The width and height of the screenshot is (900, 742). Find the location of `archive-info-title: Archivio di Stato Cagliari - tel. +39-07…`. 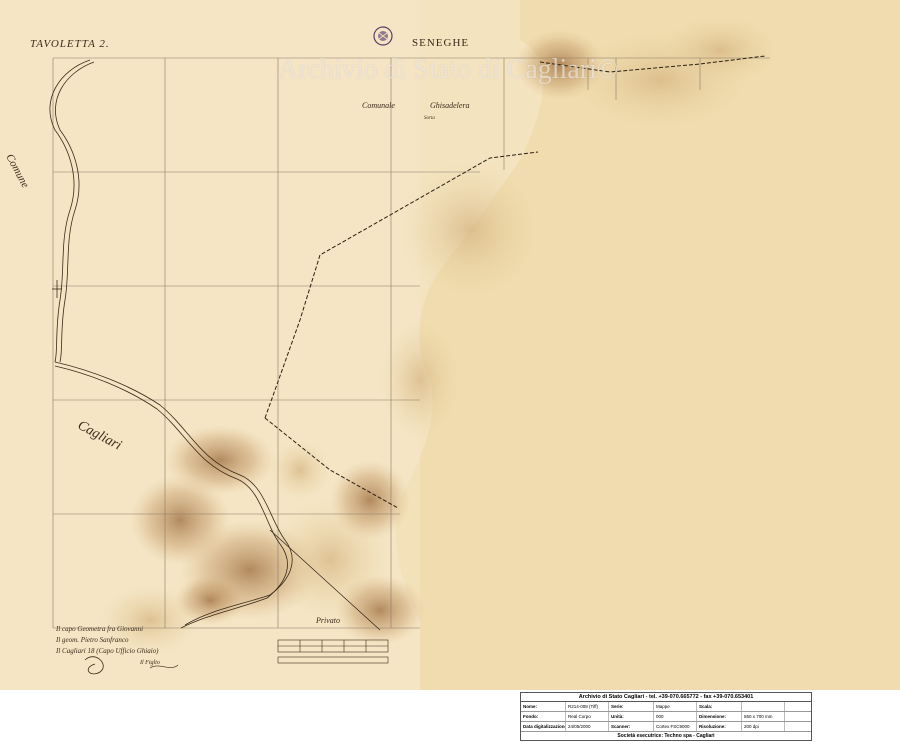

archive-info-title: Archivio di Stato Cagliari - tel. +39-07… is located at coordinates (666, 697).